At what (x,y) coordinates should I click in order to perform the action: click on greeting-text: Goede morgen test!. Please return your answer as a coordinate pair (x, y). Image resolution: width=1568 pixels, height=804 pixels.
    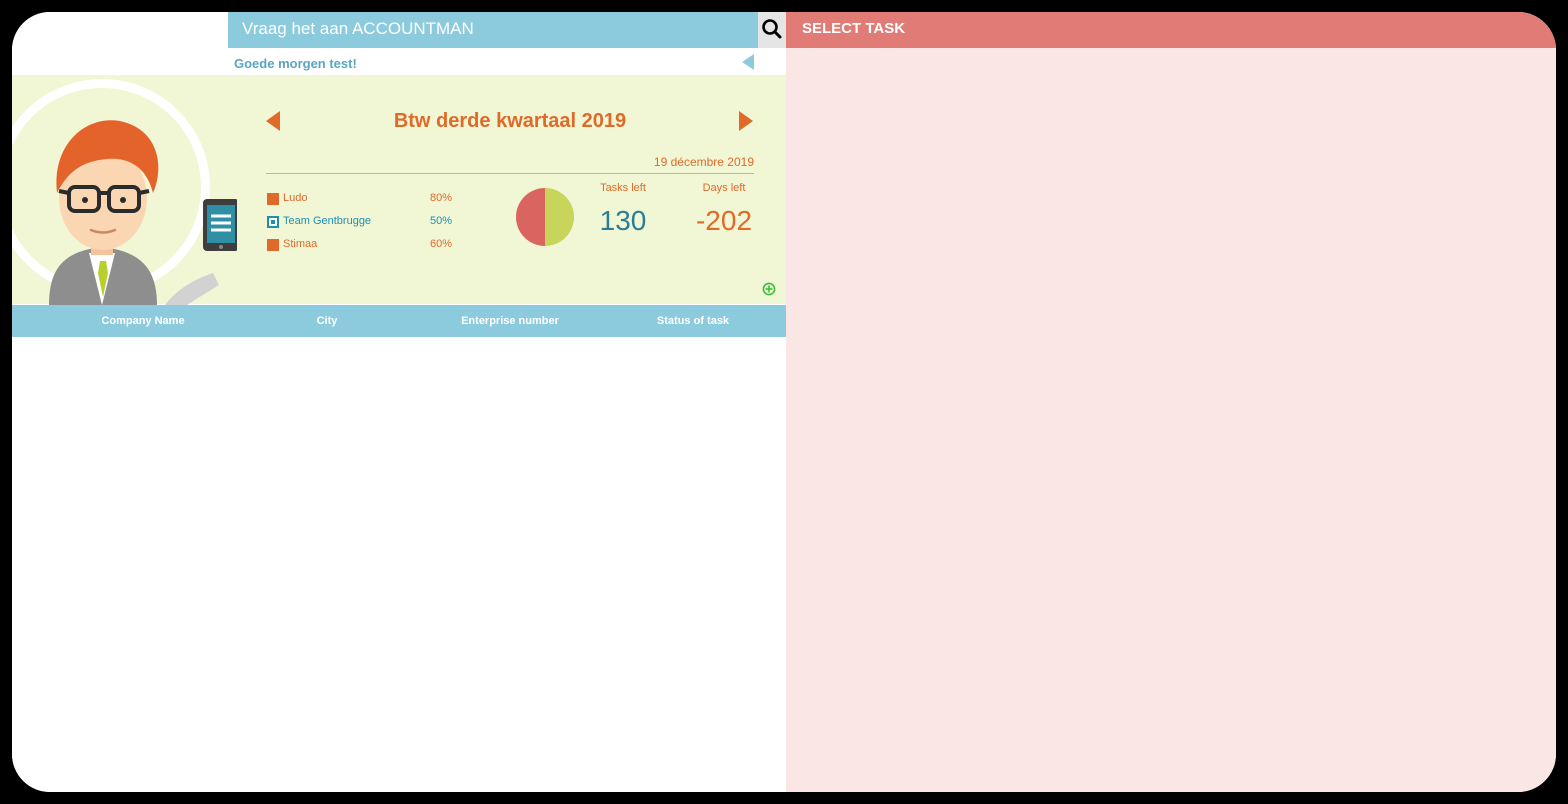
    Looking at the image, I should click on (295, 63).